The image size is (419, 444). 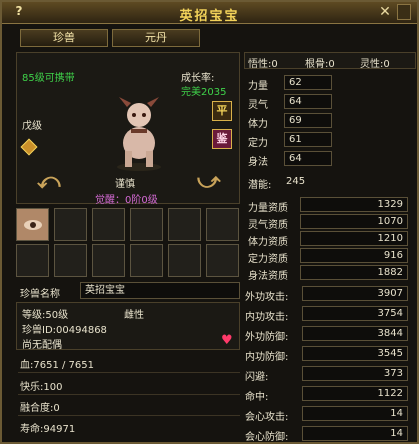 I want to click on attr-label: 身法, so click(x=258, y=162).